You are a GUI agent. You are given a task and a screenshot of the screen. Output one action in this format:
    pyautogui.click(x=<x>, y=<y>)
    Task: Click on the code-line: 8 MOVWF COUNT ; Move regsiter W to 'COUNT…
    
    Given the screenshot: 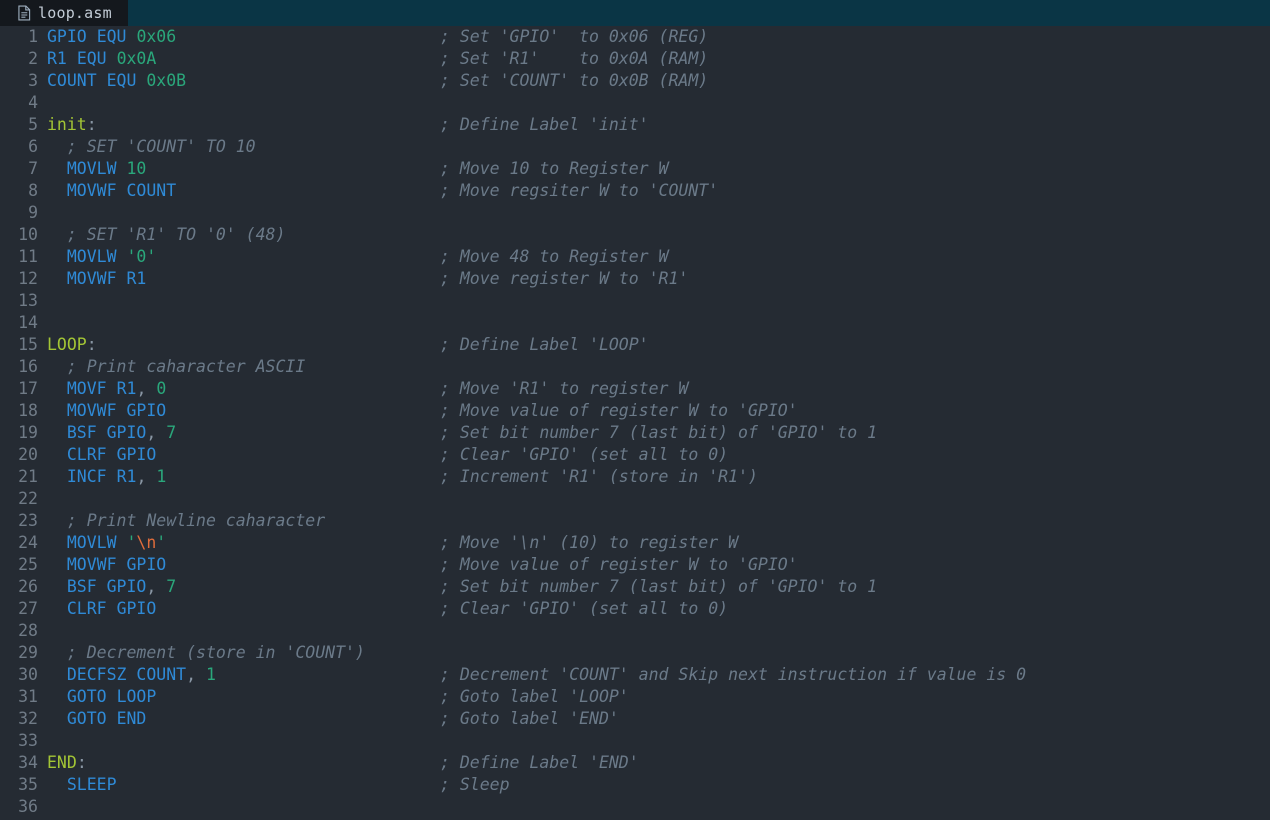 What is the action you would take?
    pyautogui.click(x=635, y=191)
    